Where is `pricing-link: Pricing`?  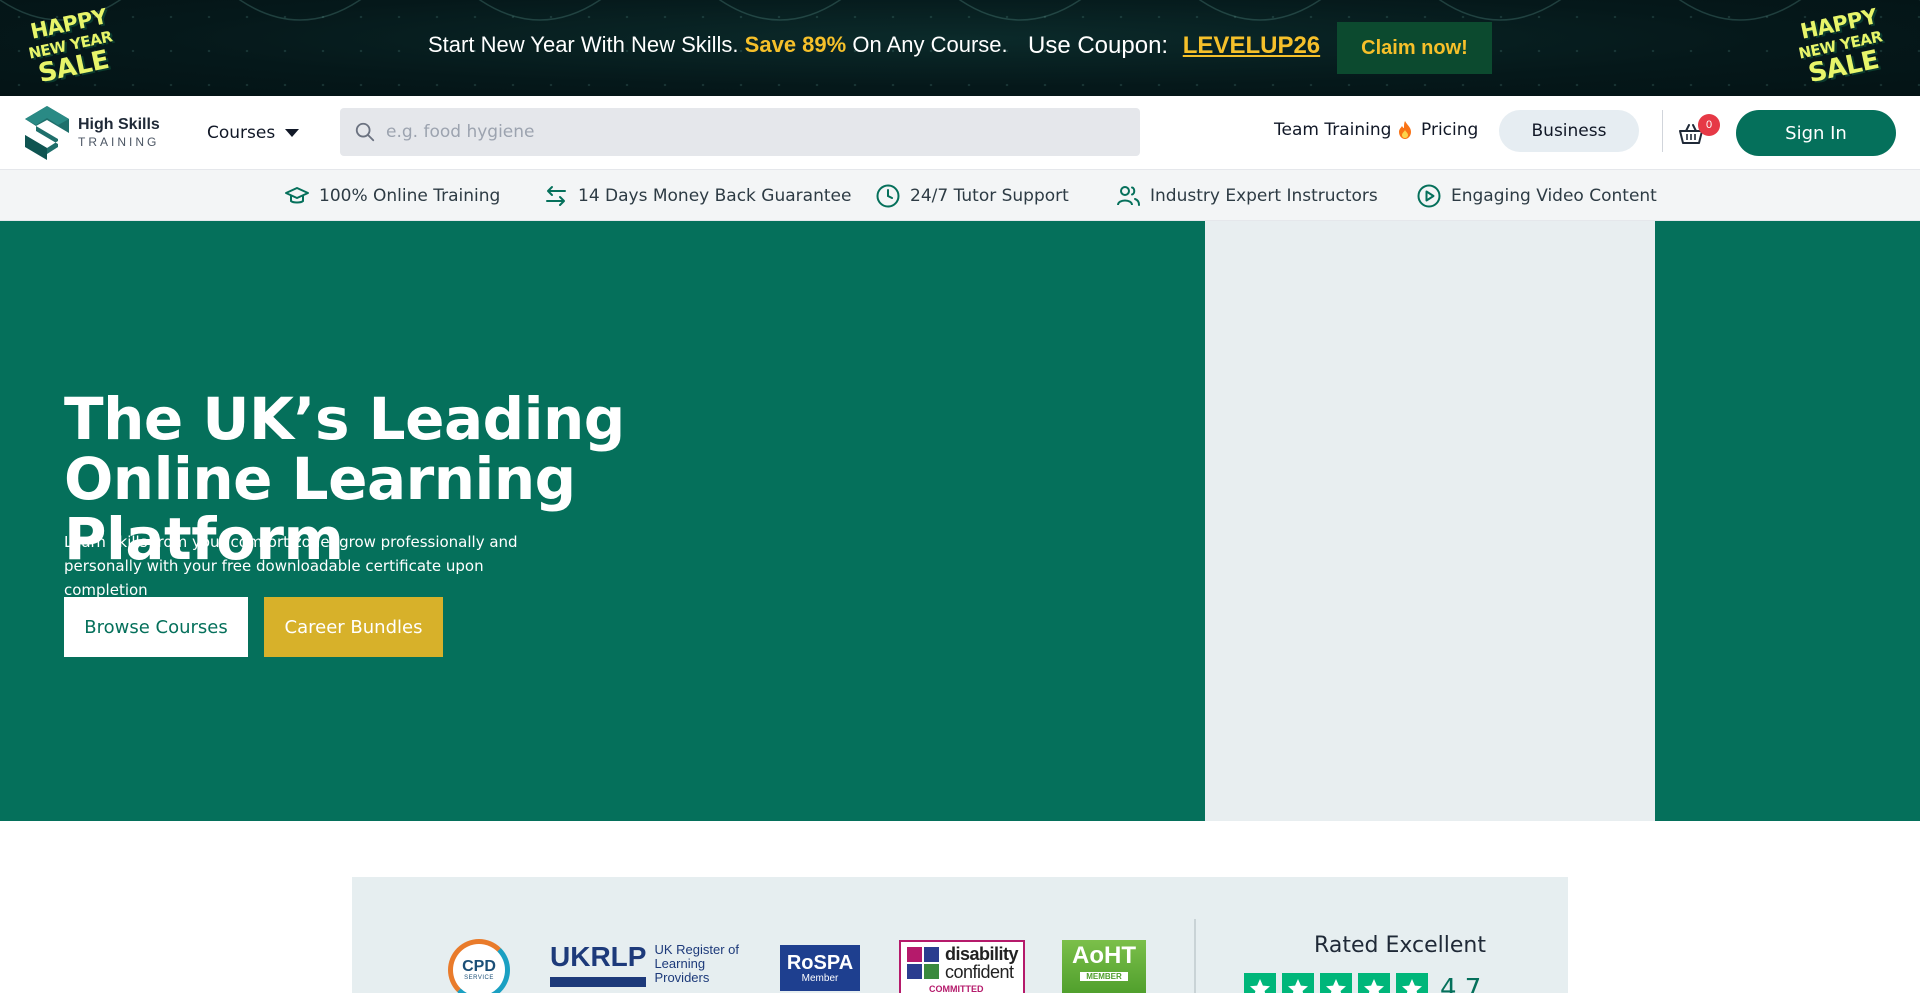
pricing-link: Pricing is located at coordinates (1449, 130).